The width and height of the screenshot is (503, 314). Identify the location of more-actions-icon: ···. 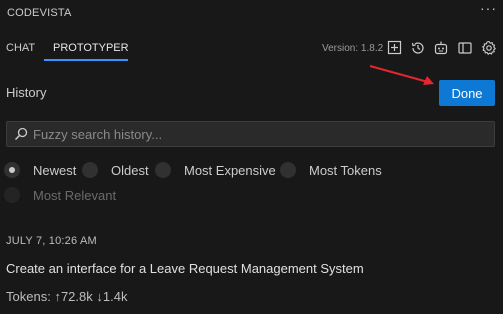
(488, 8).